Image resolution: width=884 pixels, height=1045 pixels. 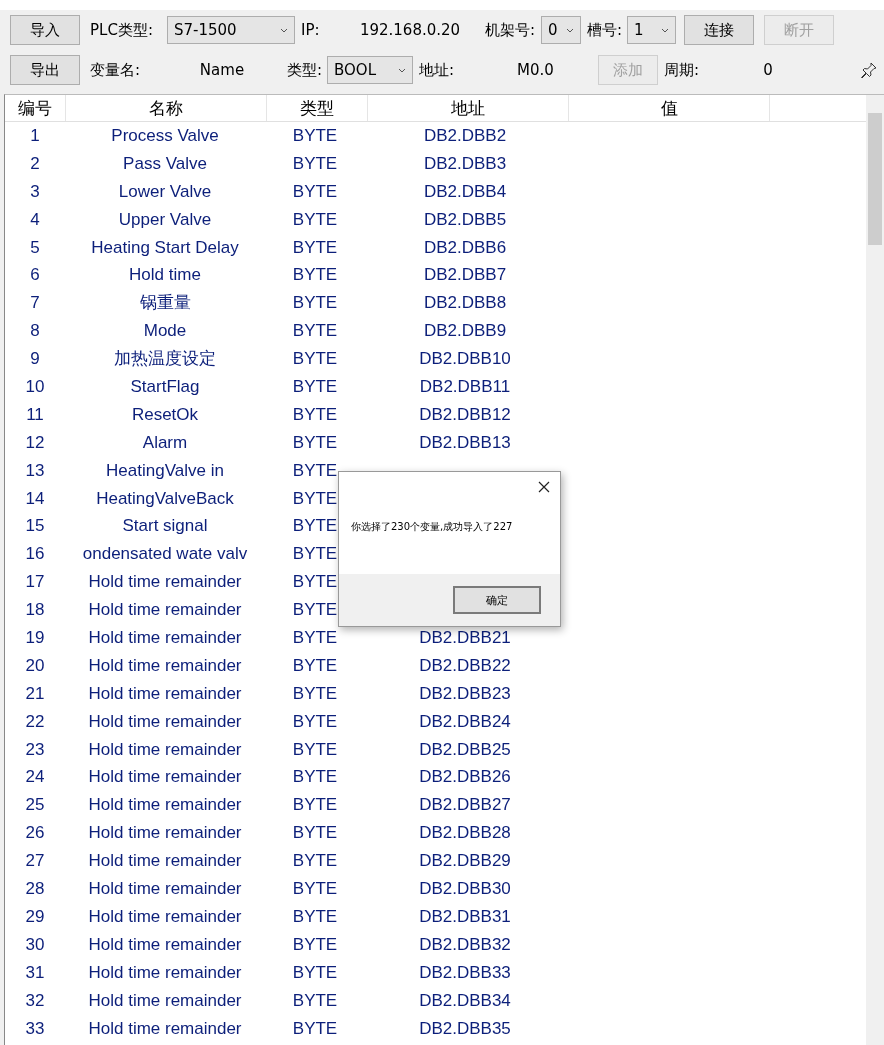 I want to click on table-cell-text: 7, so click(x=35, y=303).